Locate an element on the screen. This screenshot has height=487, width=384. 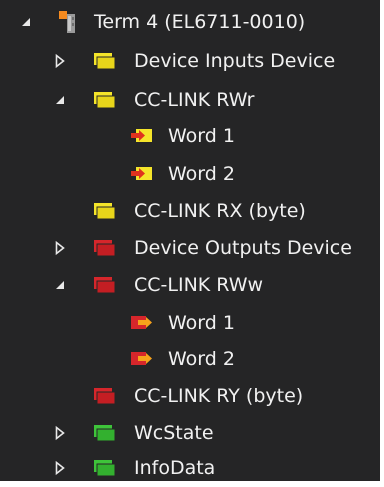
tree-node-device-inputs: Device Inputs Device is located at coordinates (190, 61).